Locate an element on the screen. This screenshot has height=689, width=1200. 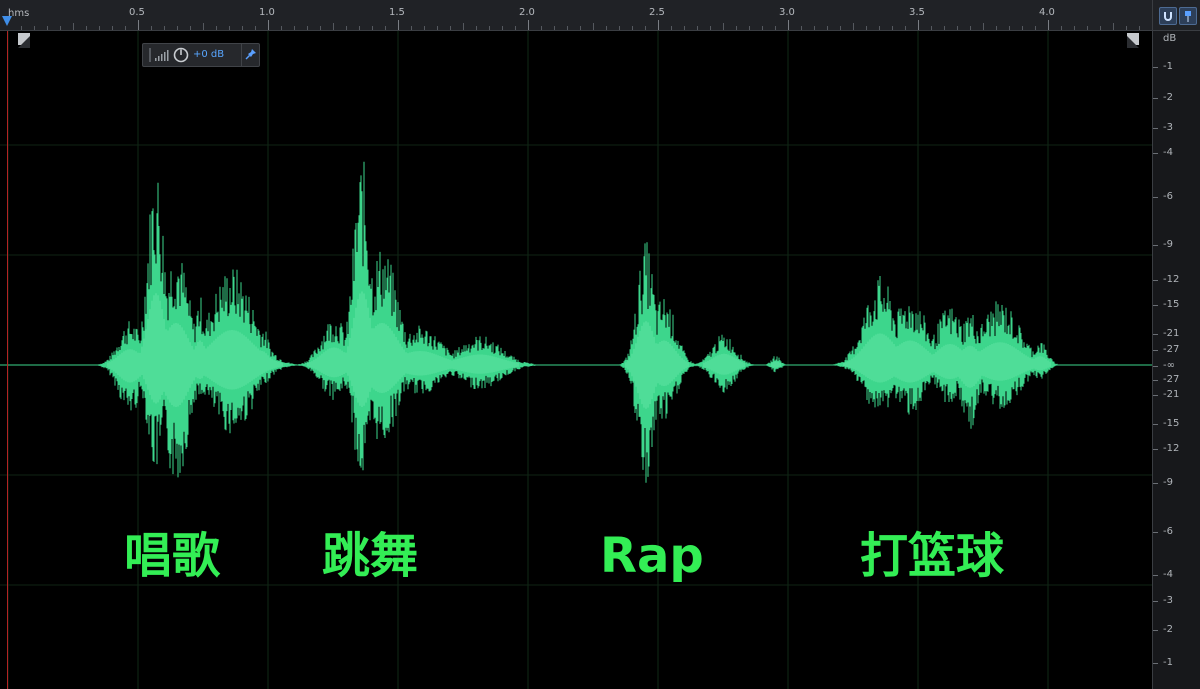
db-label: -1 is located at coordinates (1168, 662).